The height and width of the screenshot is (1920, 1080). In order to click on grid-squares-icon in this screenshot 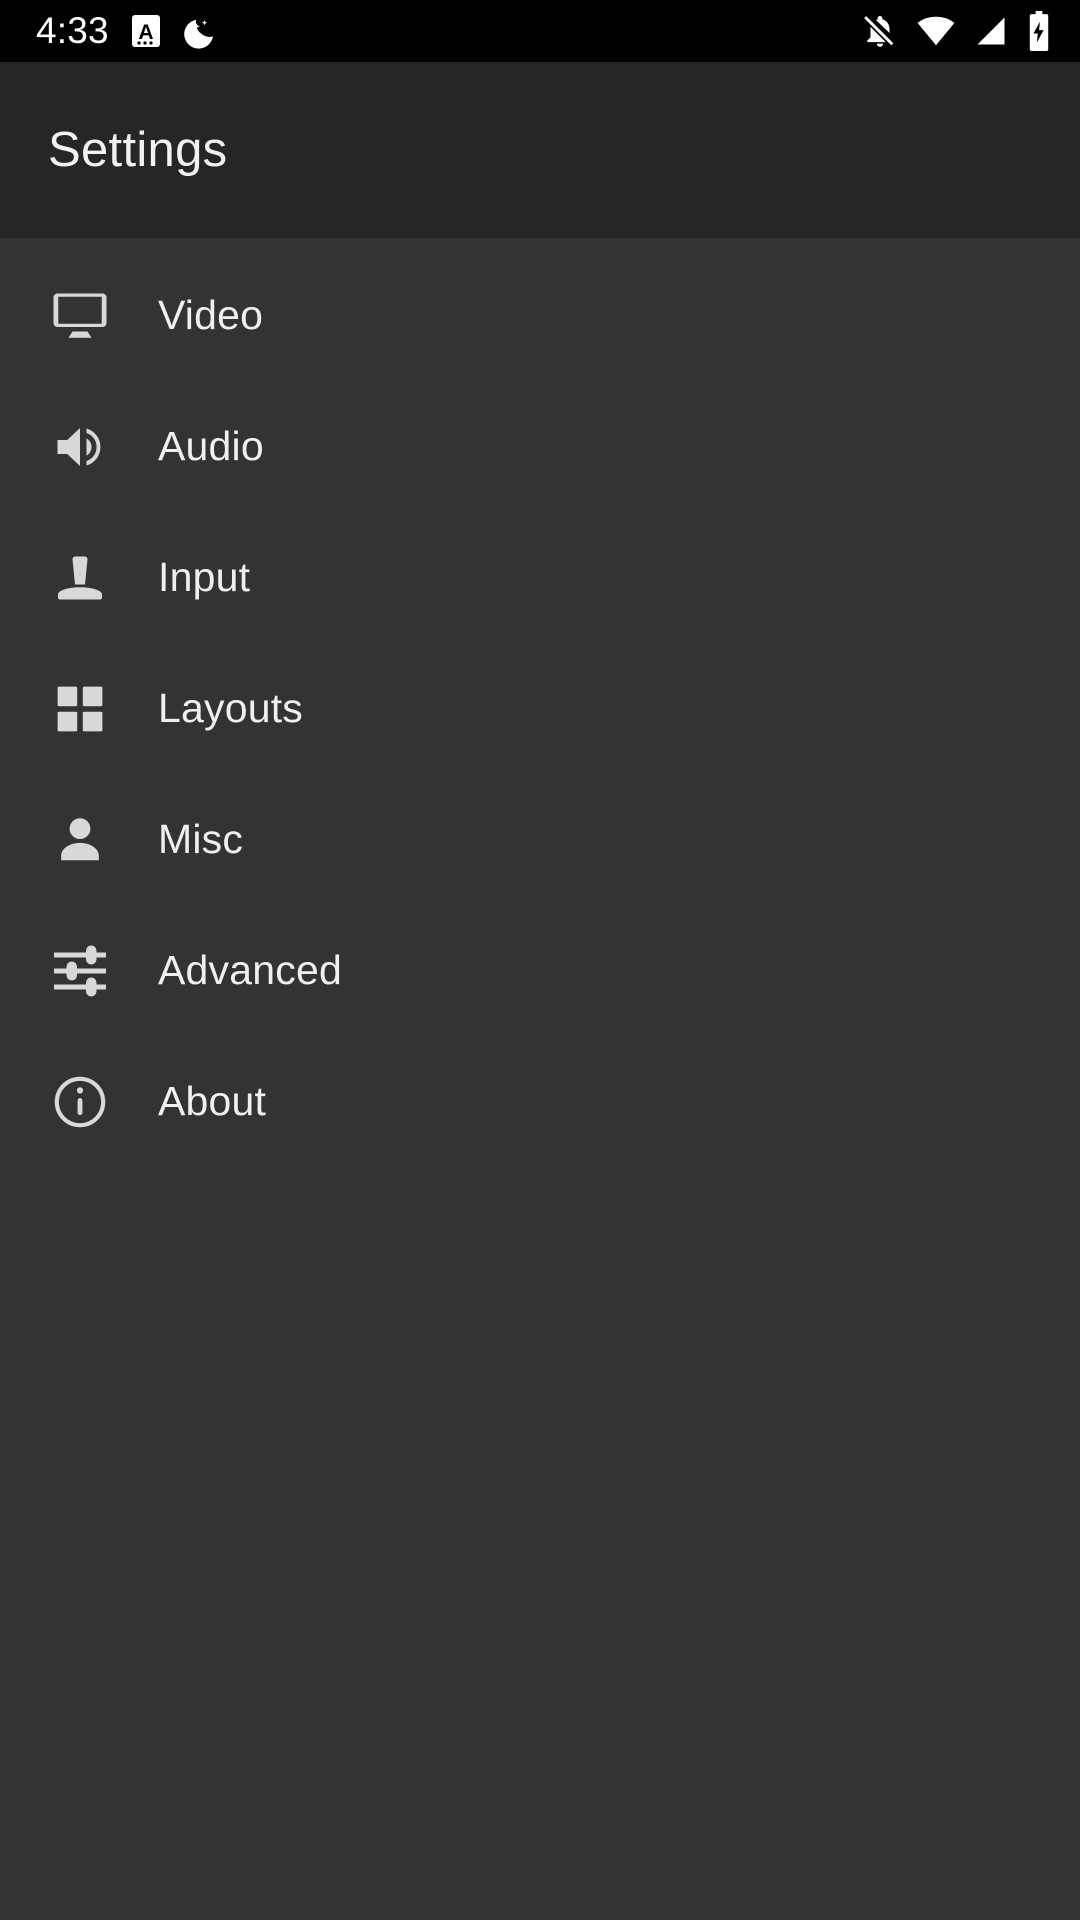, I will do `click(80, 709)`.